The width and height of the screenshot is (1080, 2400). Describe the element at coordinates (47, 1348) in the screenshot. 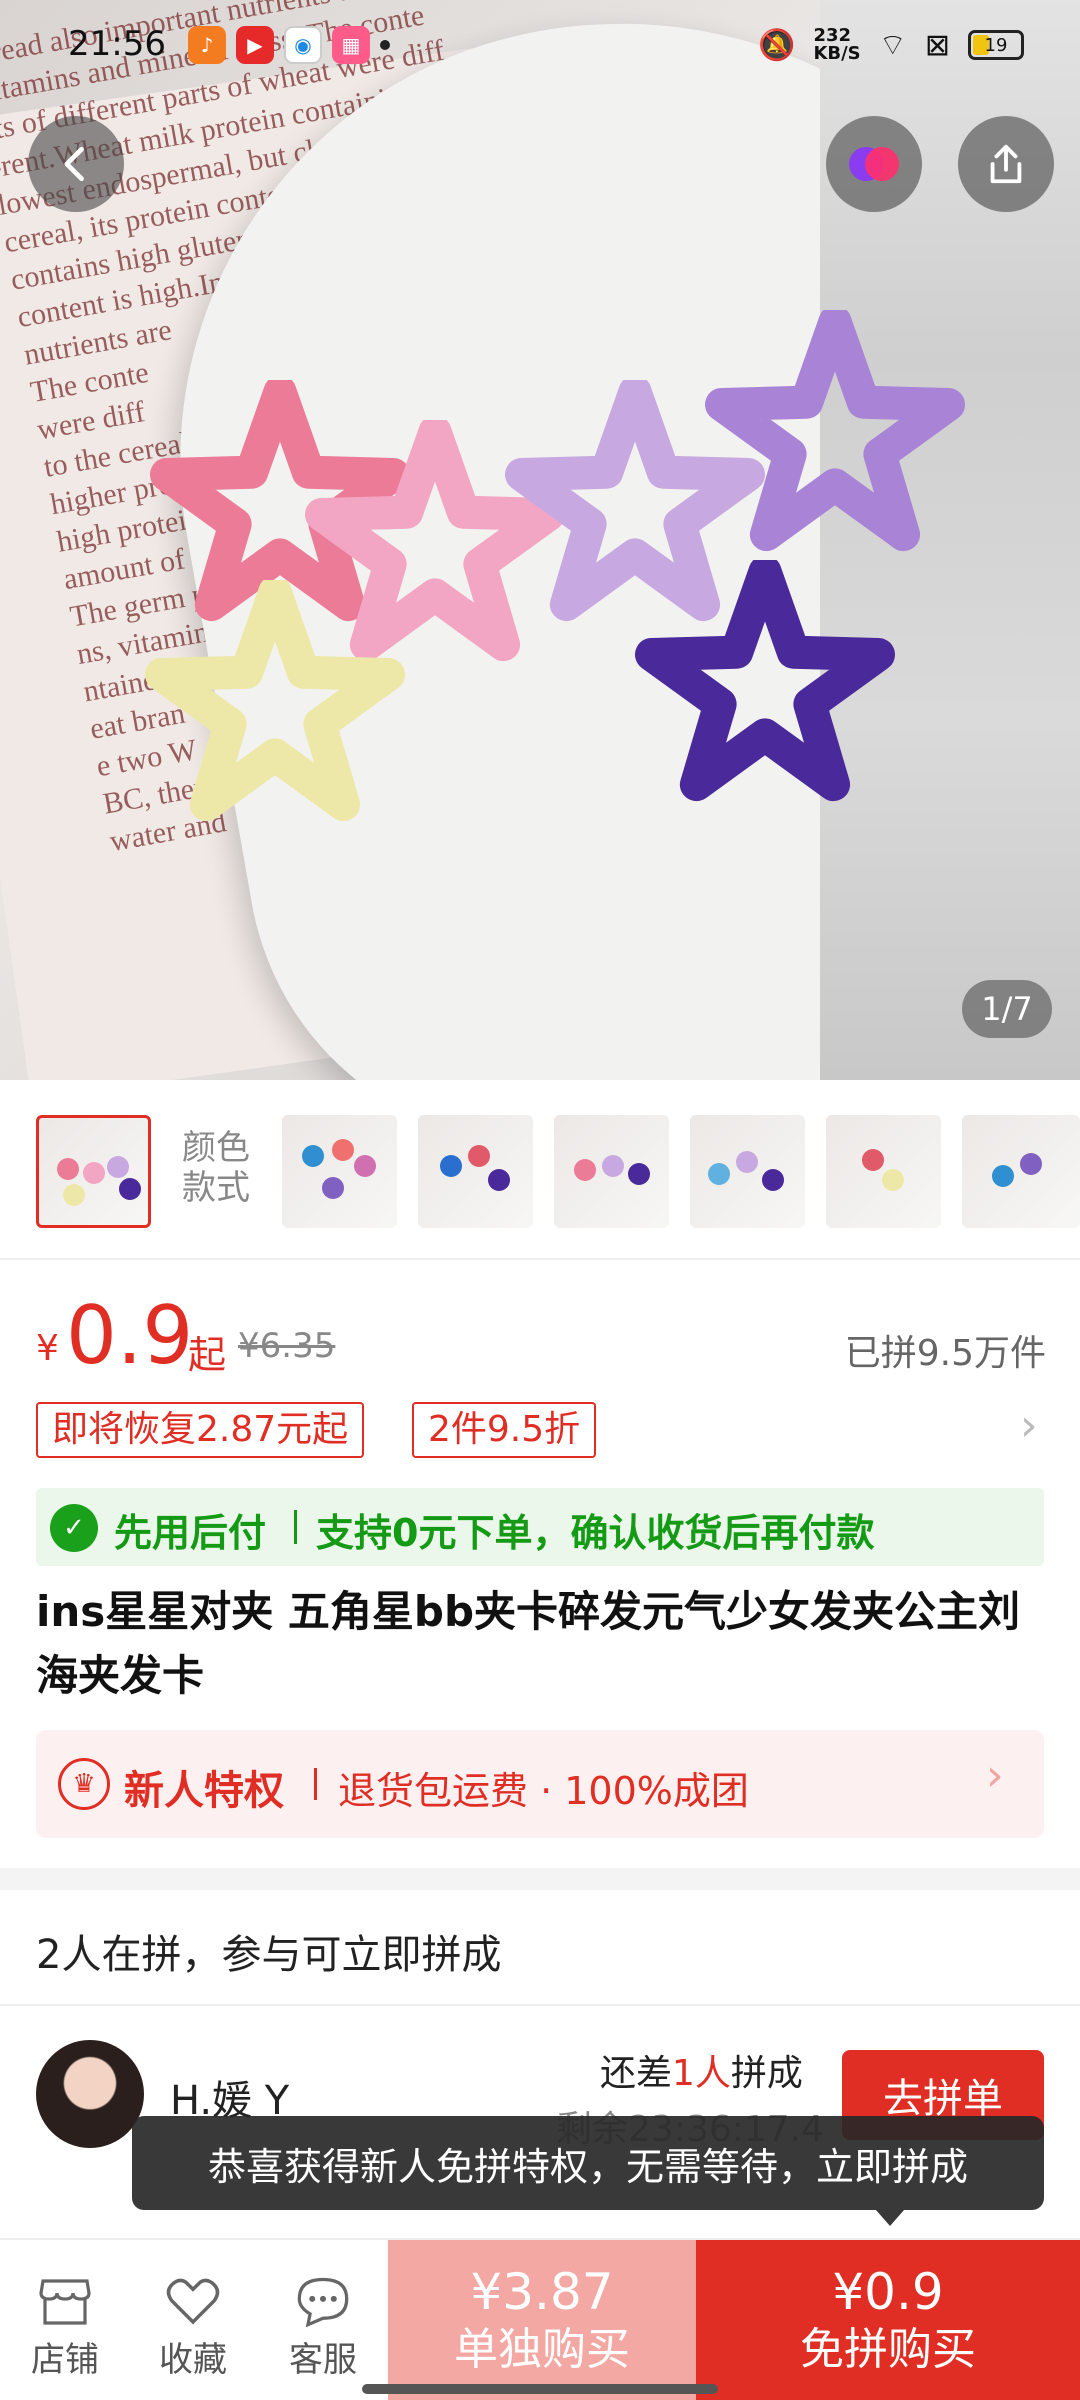

I see `currency-symbol: ¥` at that location.